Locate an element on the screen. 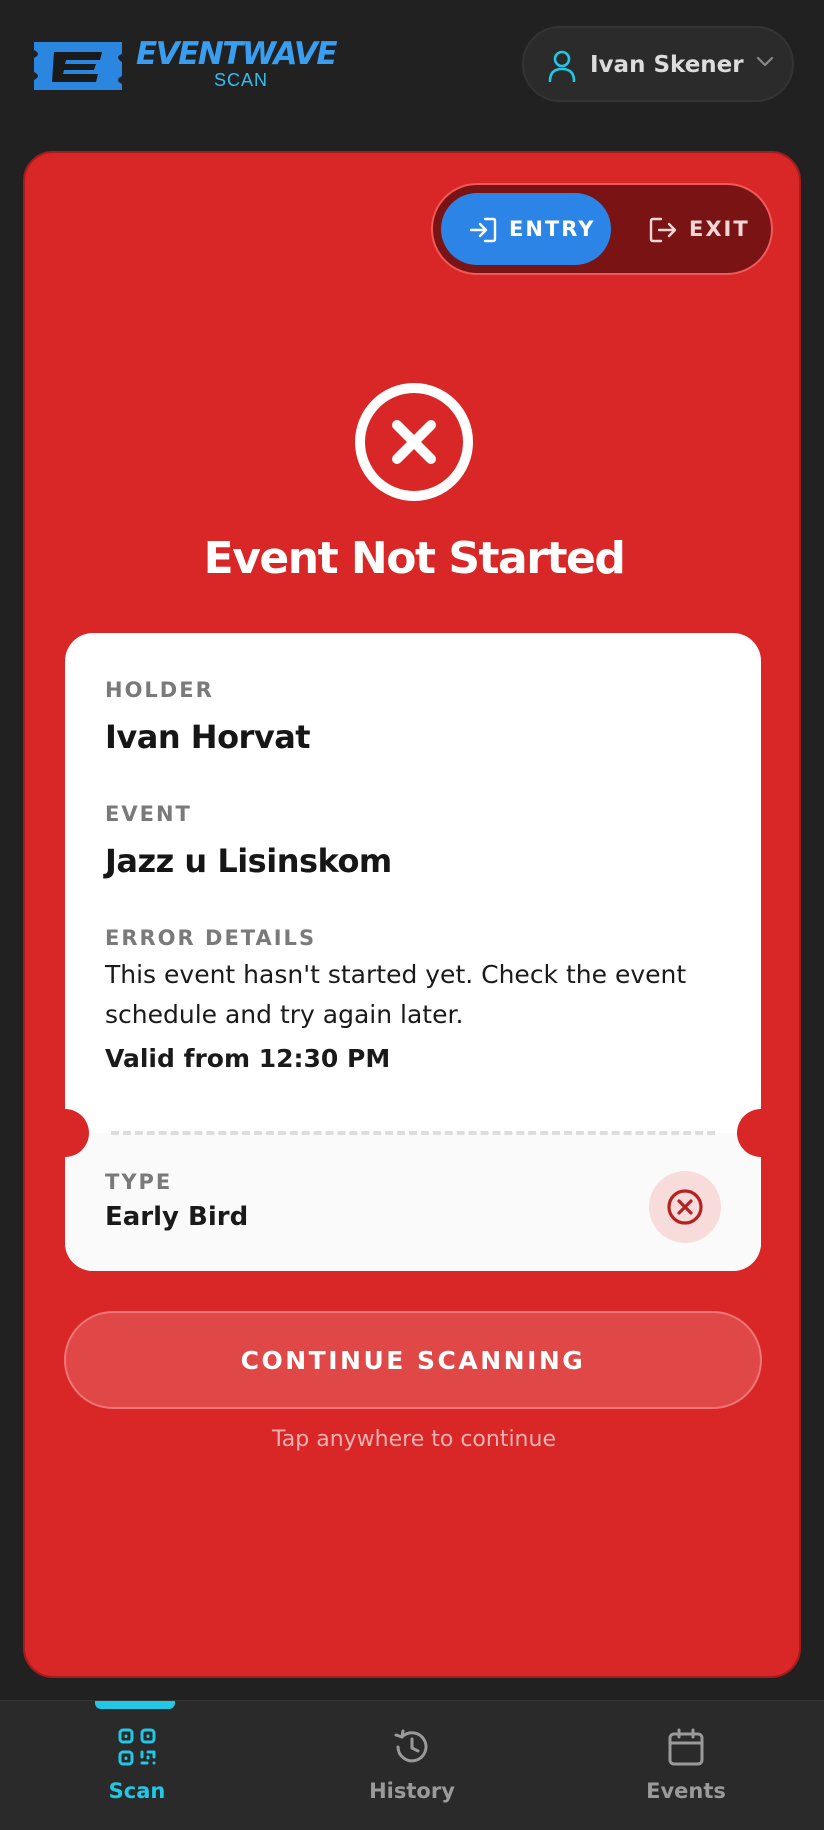 This screenshot has width=824, height=1830. error-details-label: ERROR DETAILS is located at coordinates (211, 938).